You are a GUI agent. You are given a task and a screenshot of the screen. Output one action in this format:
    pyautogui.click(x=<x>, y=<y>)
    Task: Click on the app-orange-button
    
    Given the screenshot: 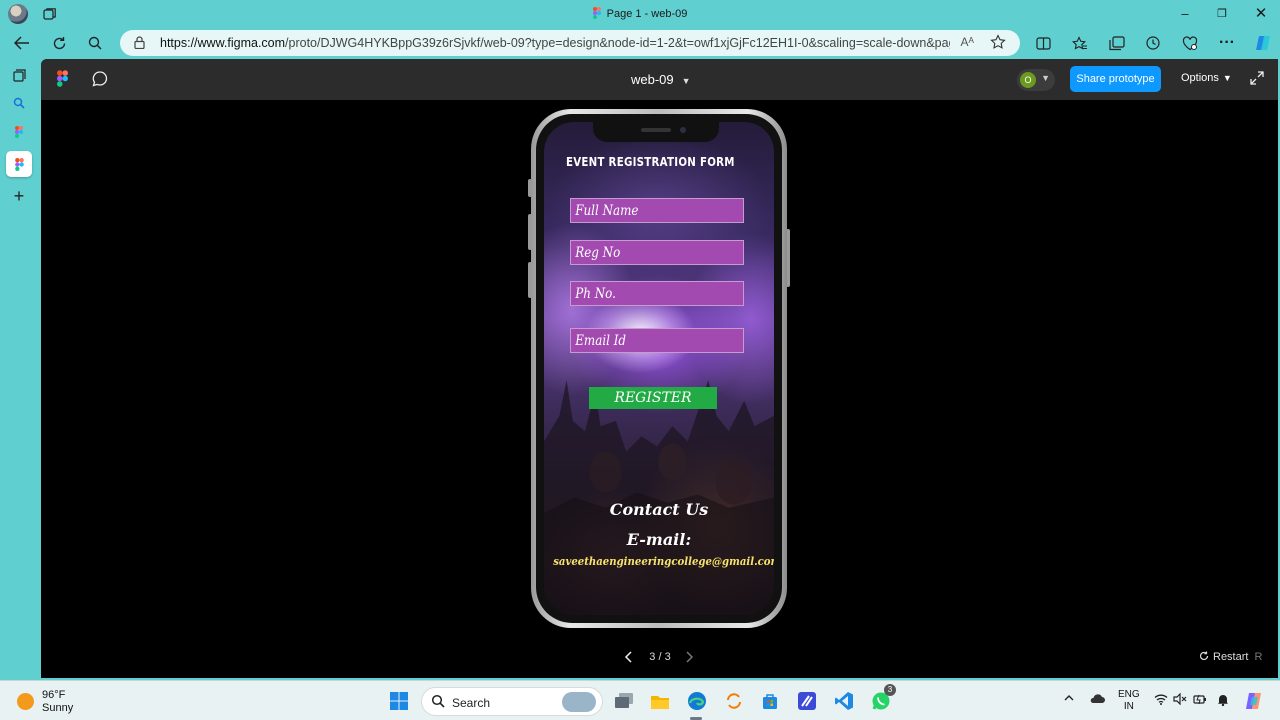 What is the action you would take?
    pyautogui.click(x=734, y=701)
    